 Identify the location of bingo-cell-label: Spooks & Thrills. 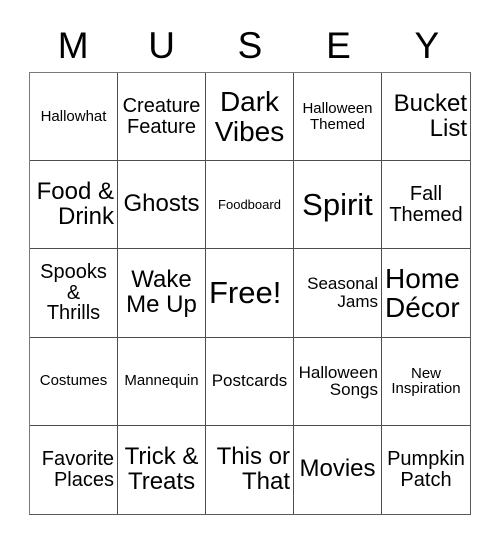
(73, 292).